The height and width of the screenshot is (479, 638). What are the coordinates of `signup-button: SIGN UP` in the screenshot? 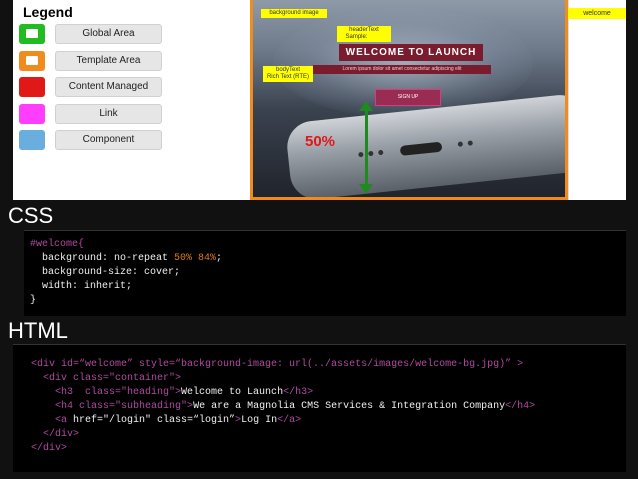 It's located at (408, 97).